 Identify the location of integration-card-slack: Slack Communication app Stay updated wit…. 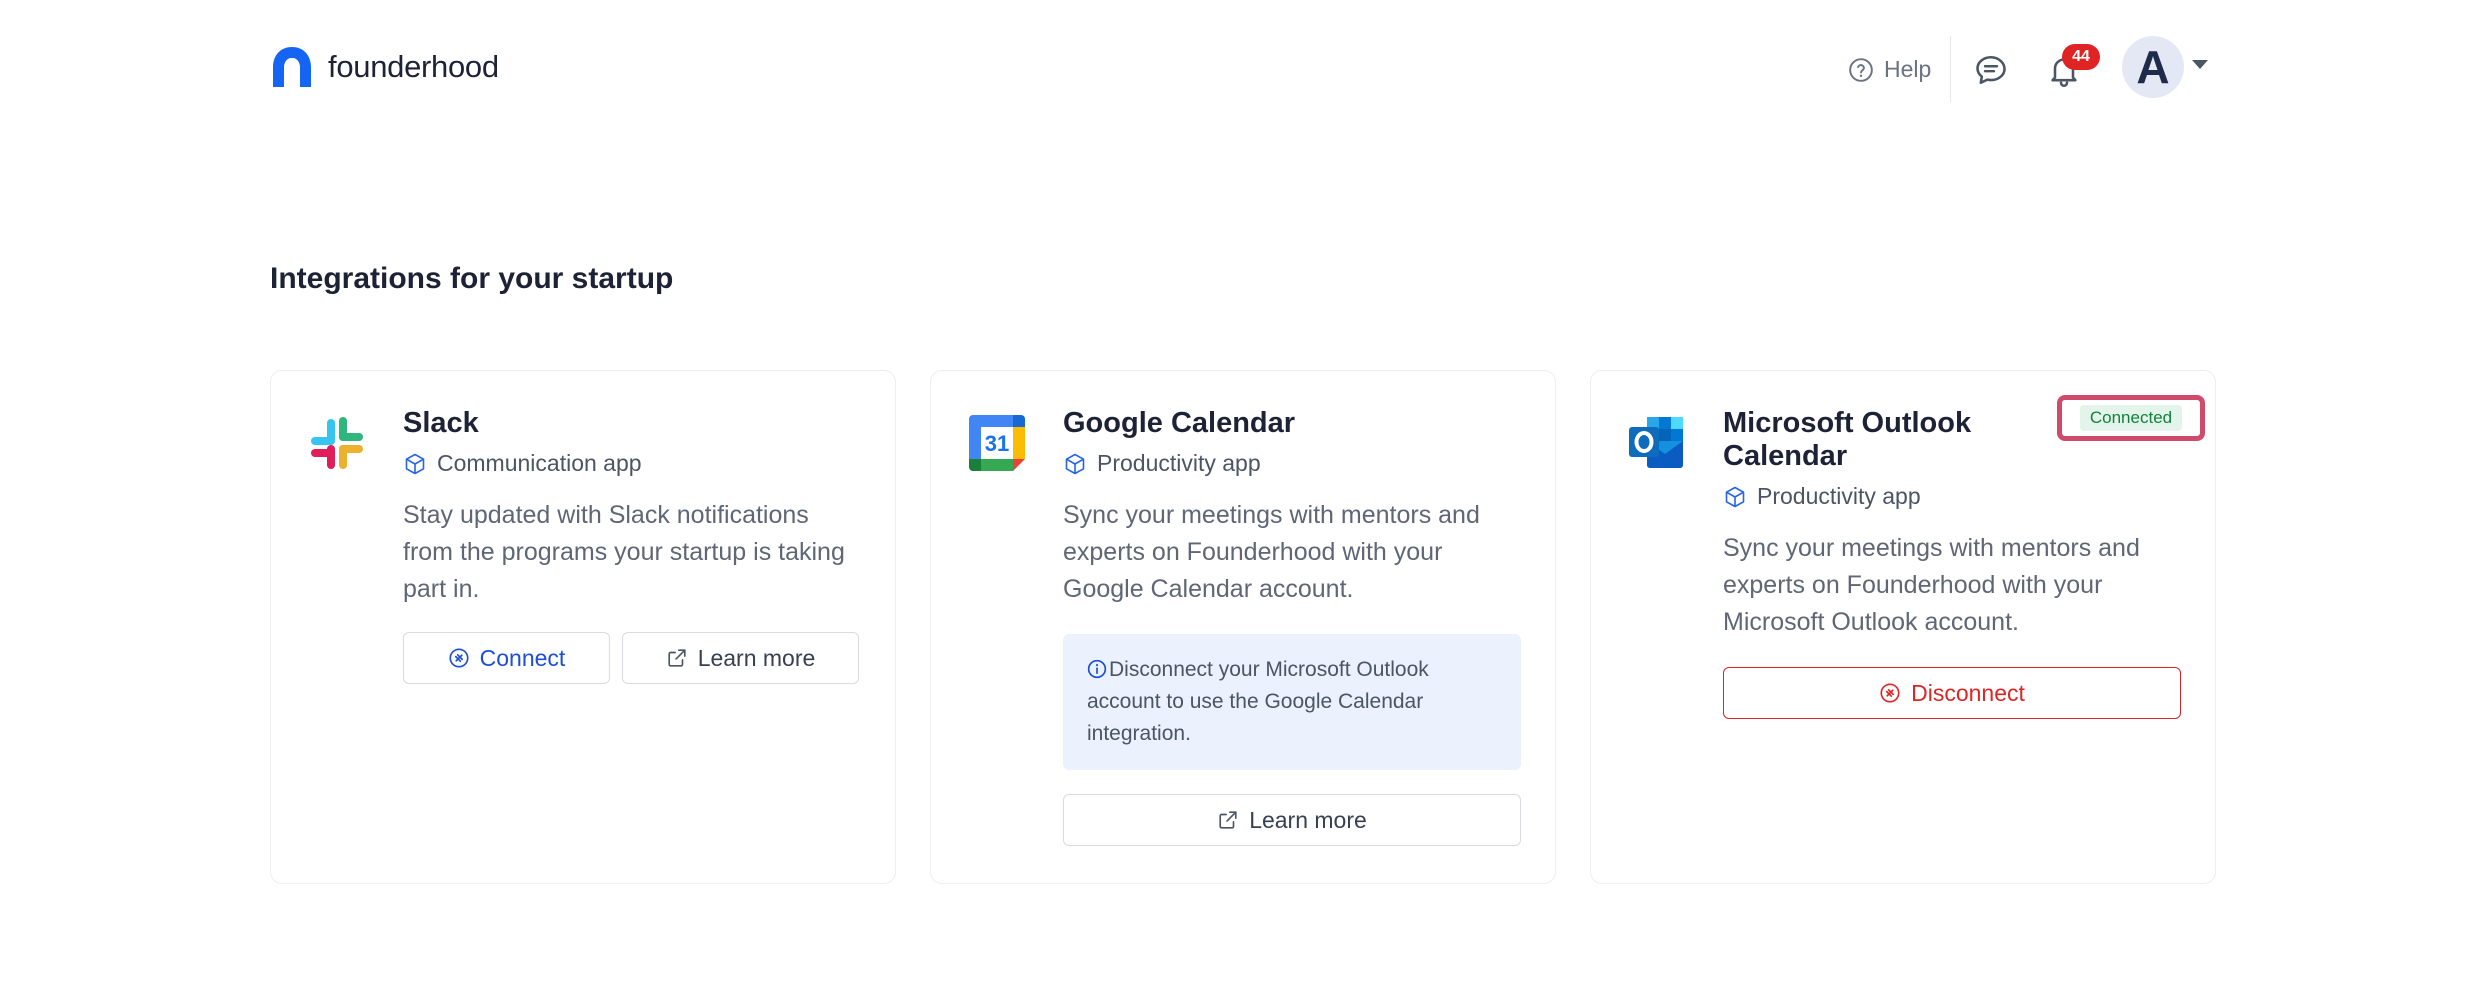
(583, 627).